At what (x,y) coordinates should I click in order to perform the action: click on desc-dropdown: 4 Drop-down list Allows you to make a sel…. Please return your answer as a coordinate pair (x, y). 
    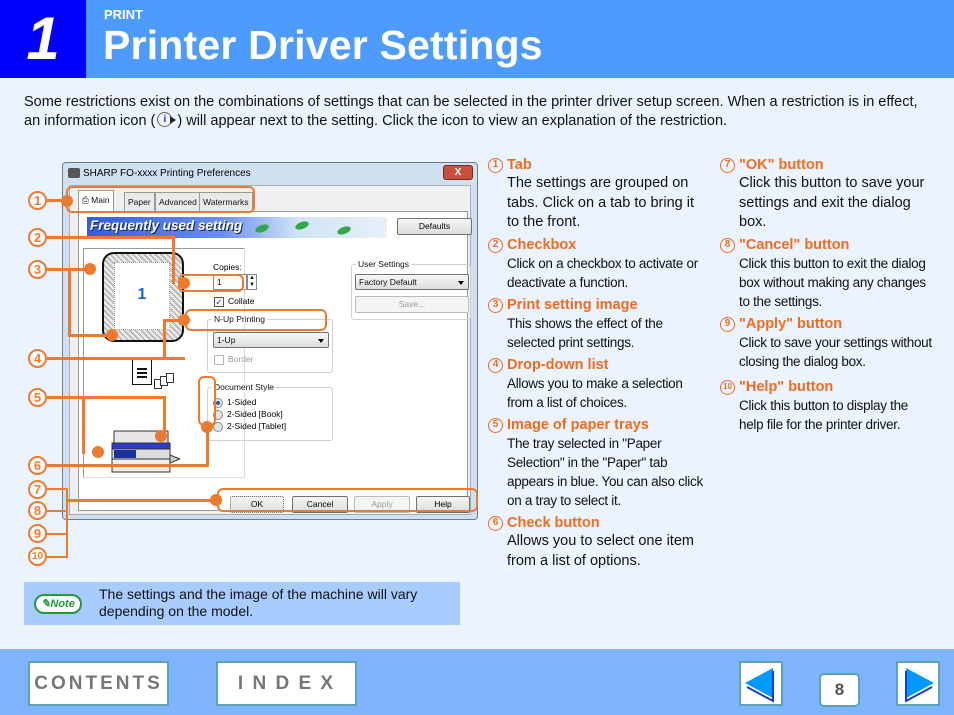
    Looking at the image, I should click on (595, 384).